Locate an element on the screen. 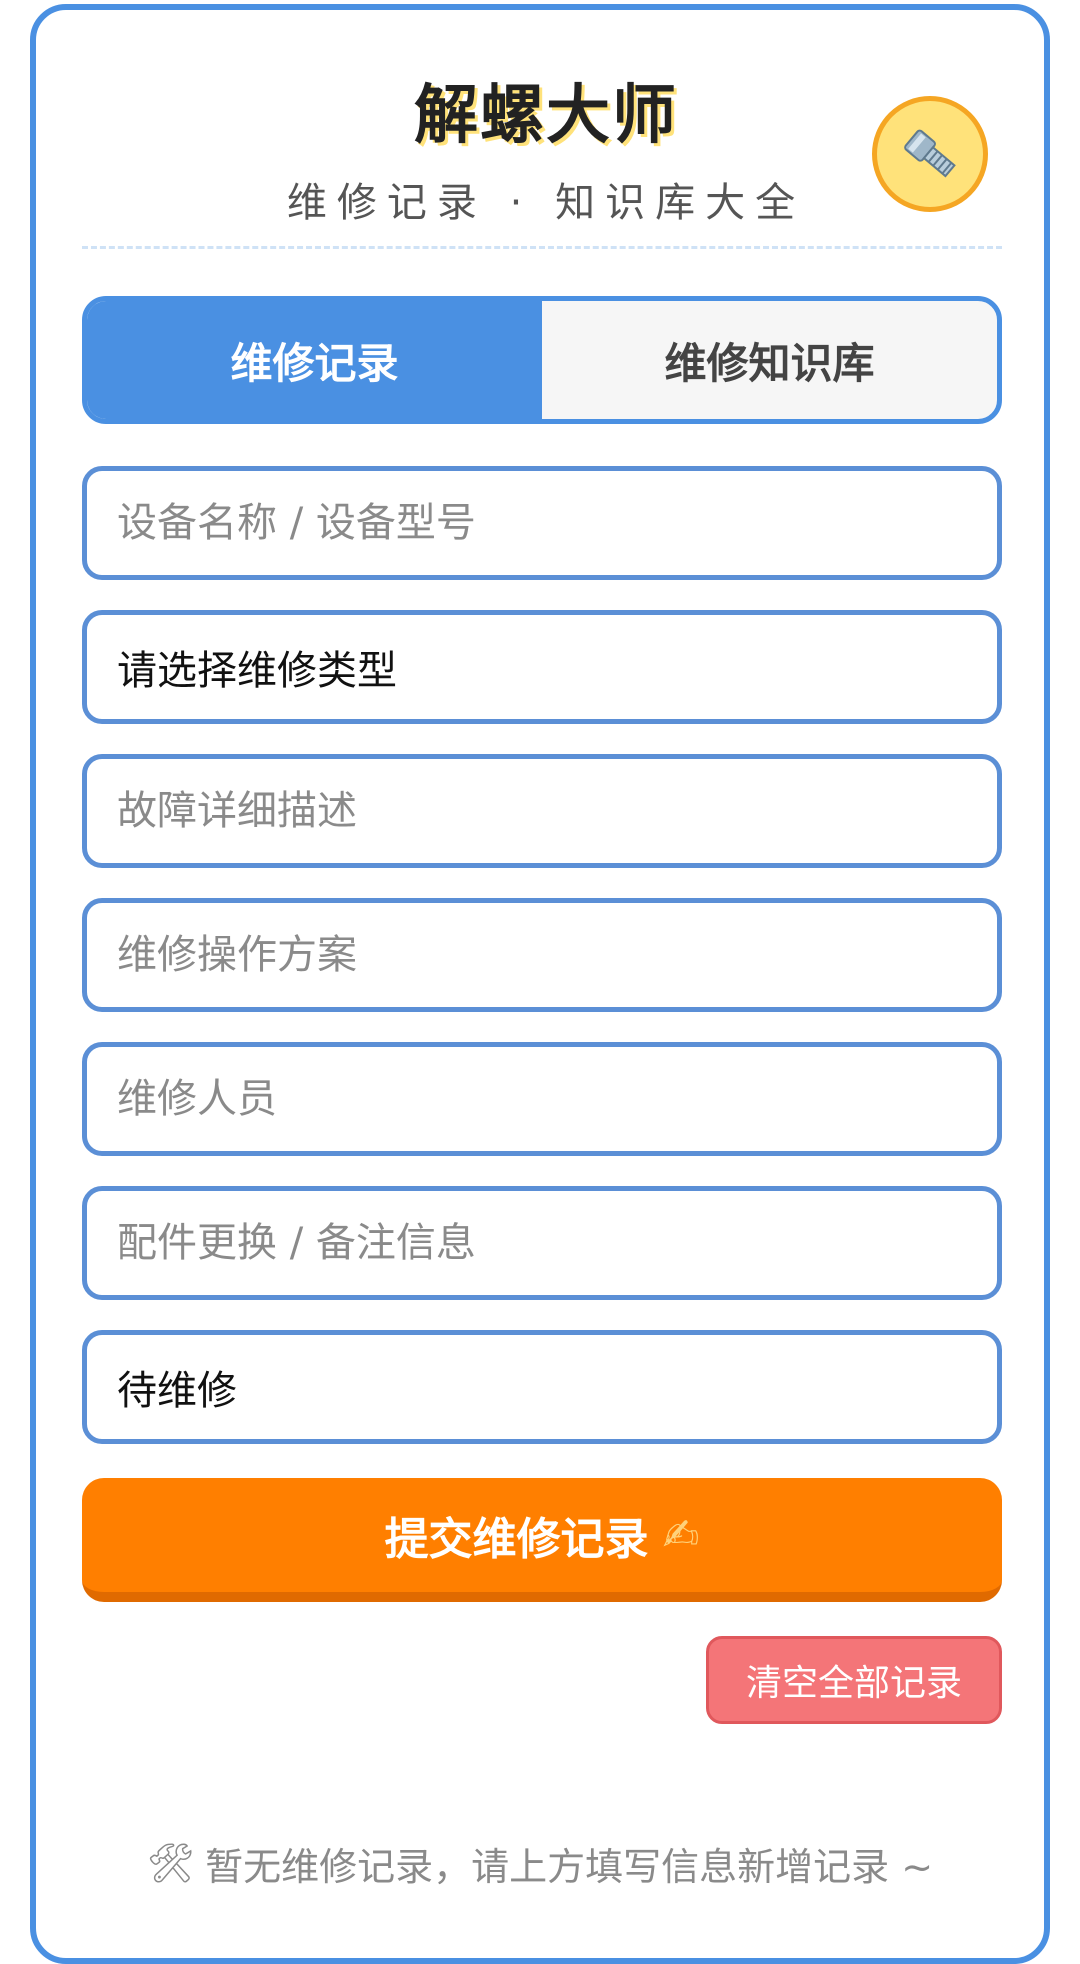 The width and height of the screenshot is (1080, 1964). bolt-icon is located at coordinates (930, 154).